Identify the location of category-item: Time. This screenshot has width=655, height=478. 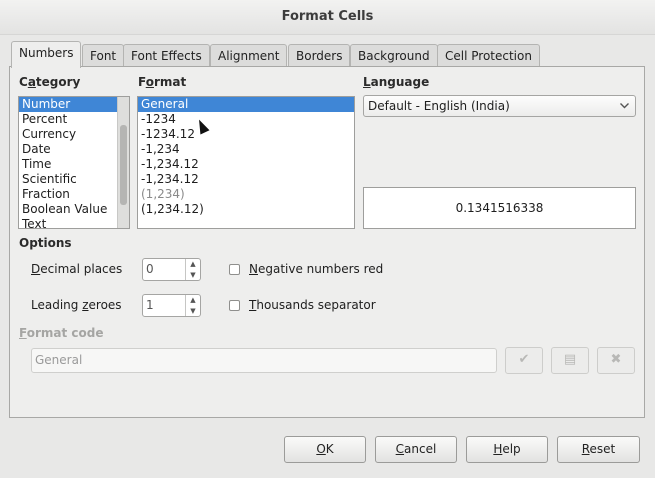
(74, 164).